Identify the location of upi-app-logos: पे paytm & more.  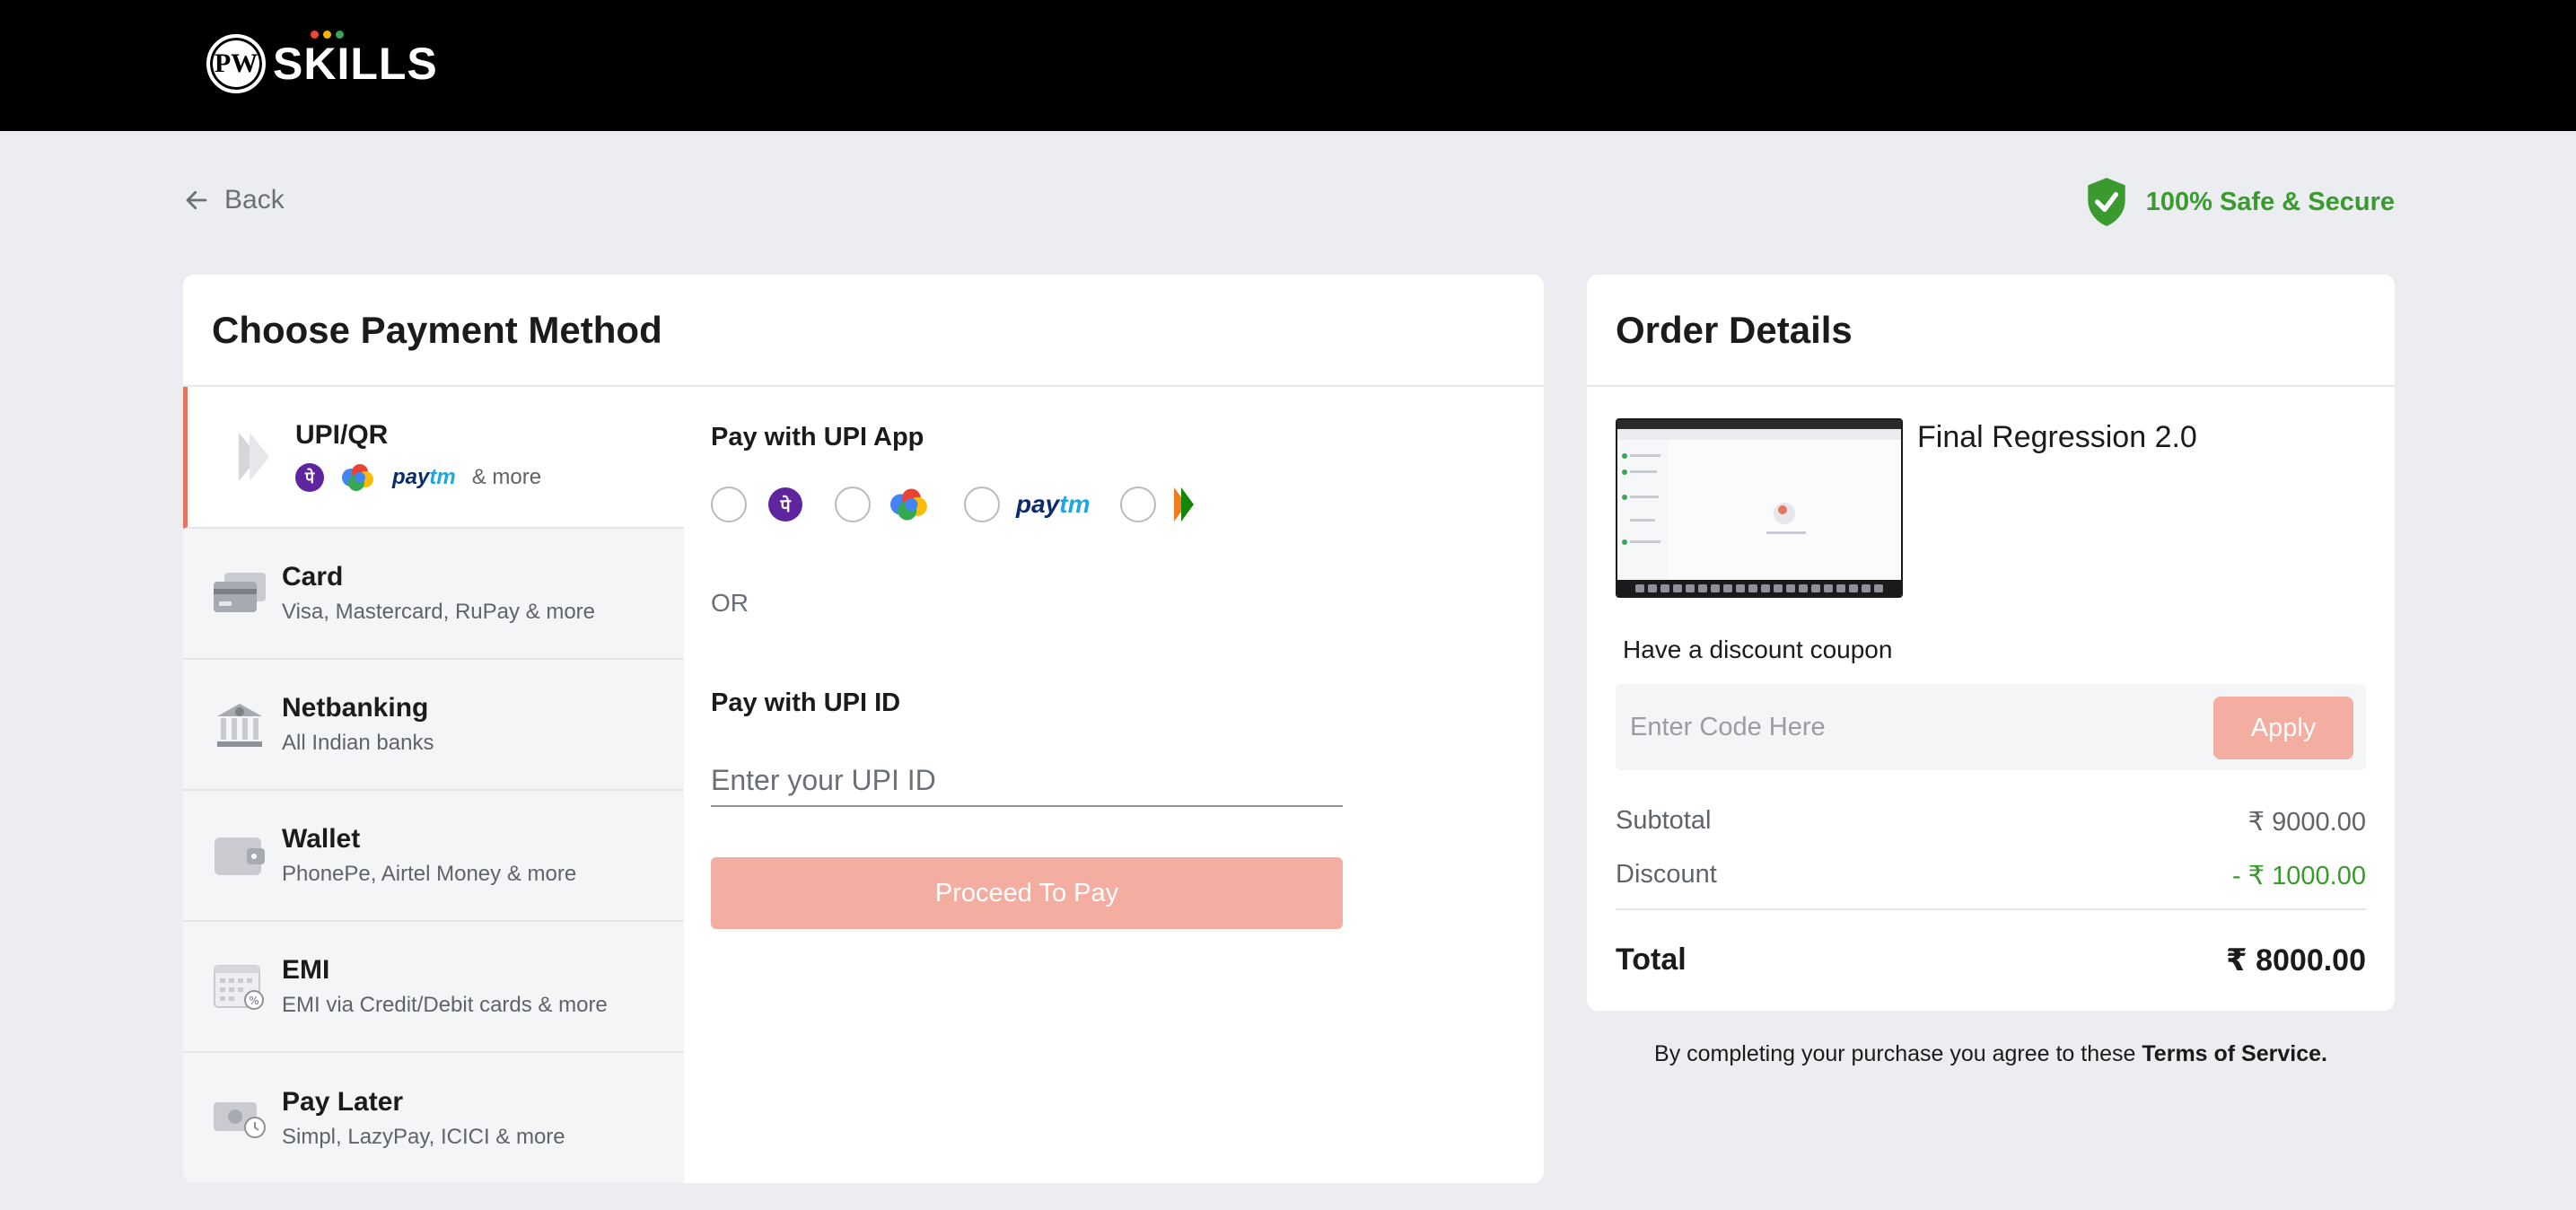
(418, 477).